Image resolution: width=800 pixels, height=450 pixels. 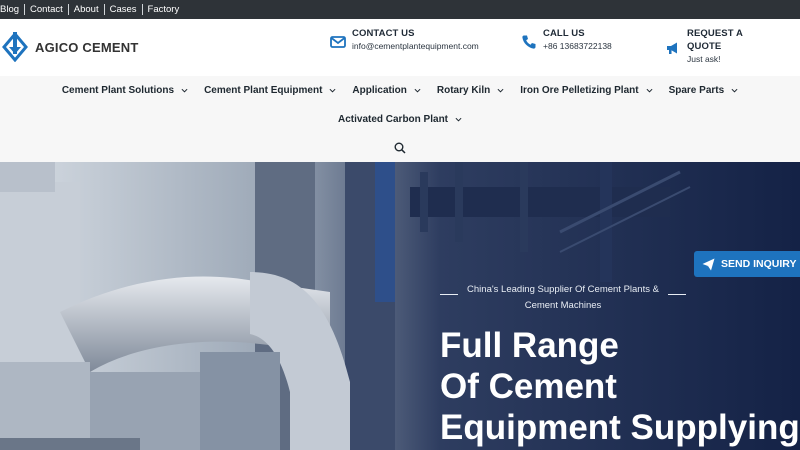 I want to click on contact-phone-block: CALL US +86 13683722138, so click(x=566, y=40).